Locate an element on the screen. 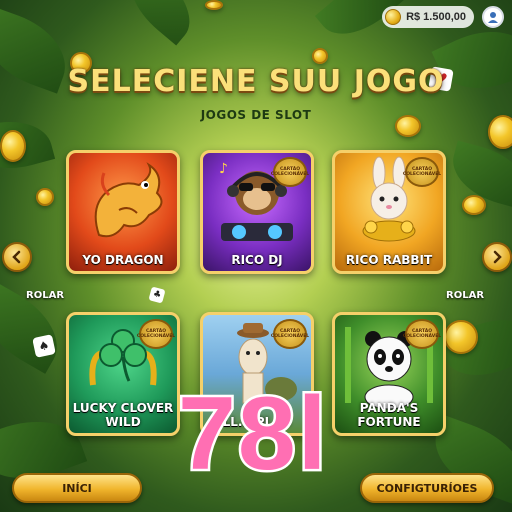 The height and width of the screenshot is (512, 512). game-card-label: RICO RABBIT is located at coordinates (389, 260).